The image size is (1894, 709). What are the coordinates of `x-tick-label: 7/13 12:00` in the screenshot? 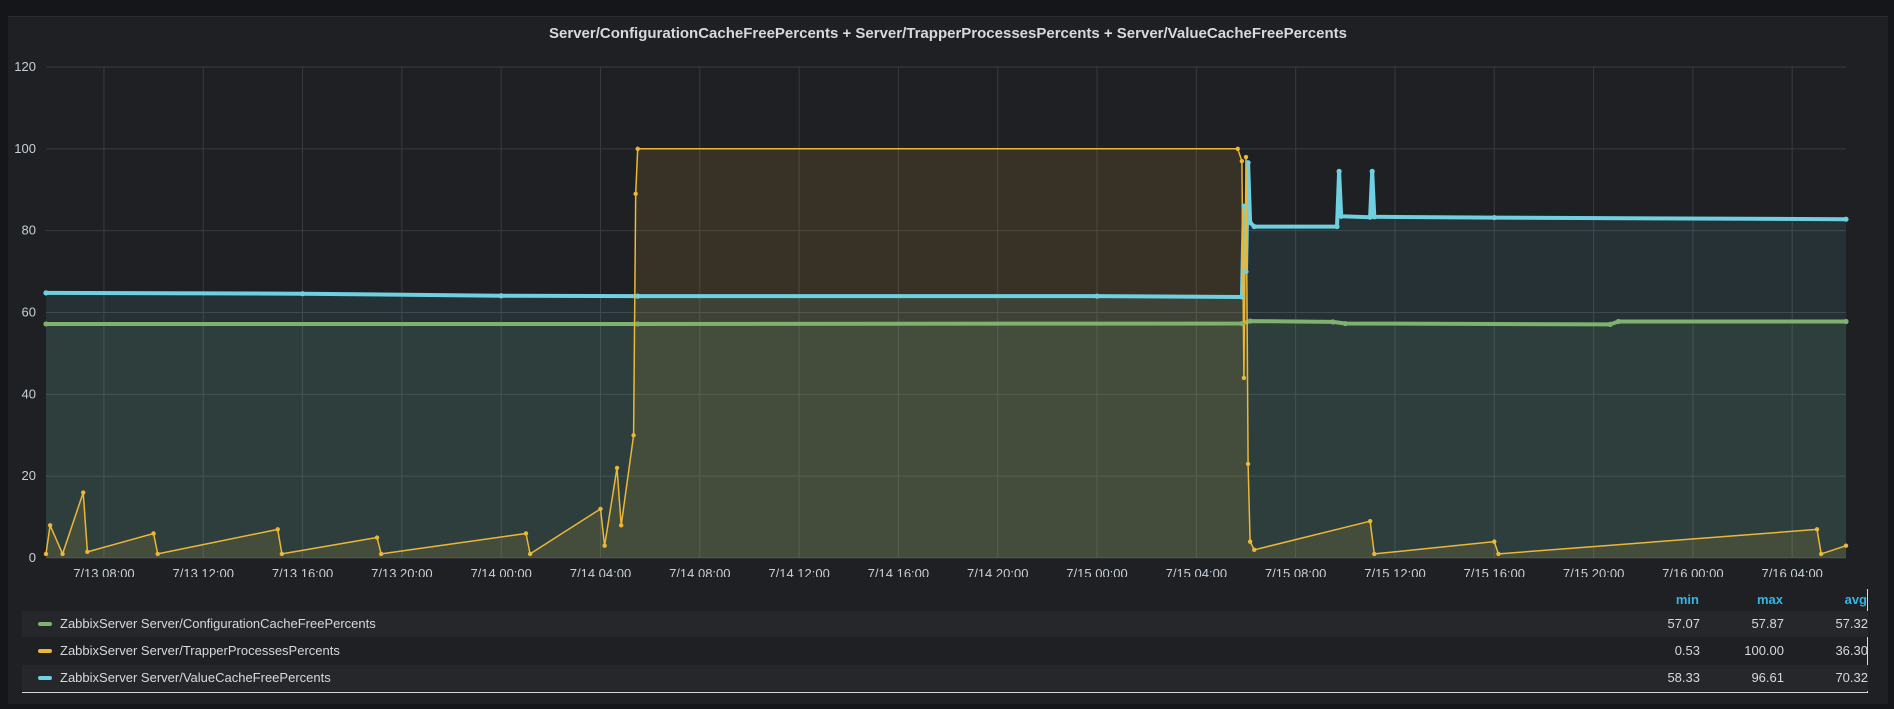 It's located at (203, 571).